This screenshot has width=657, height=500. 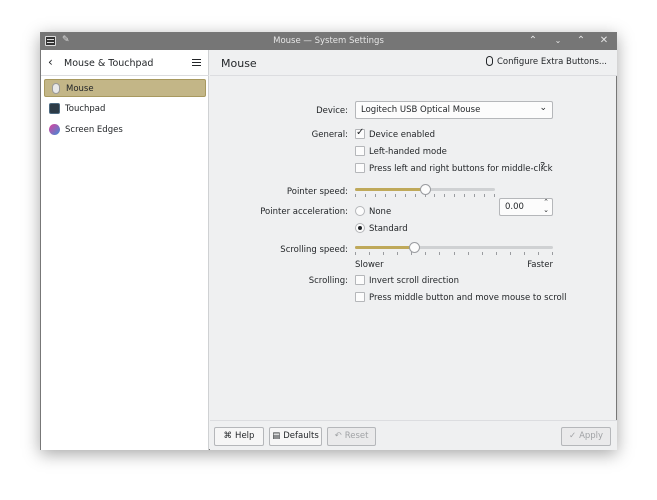 What do you see at coordinates (196, 62) in the screenshot?
I see `hamburger-menu-icon` at bounding box center [196, 62].